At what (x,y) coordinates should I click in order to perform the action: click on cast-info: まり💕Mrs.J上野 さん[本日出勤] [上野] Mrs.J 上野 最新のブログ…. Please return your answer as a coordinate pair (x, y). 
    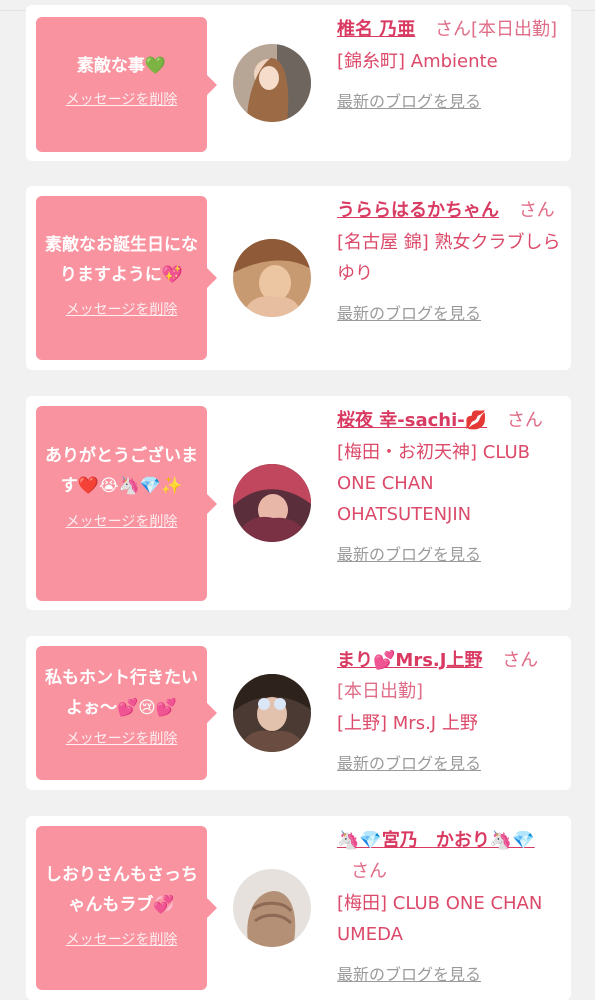
    Looking at the image, I should click on (450, 712).